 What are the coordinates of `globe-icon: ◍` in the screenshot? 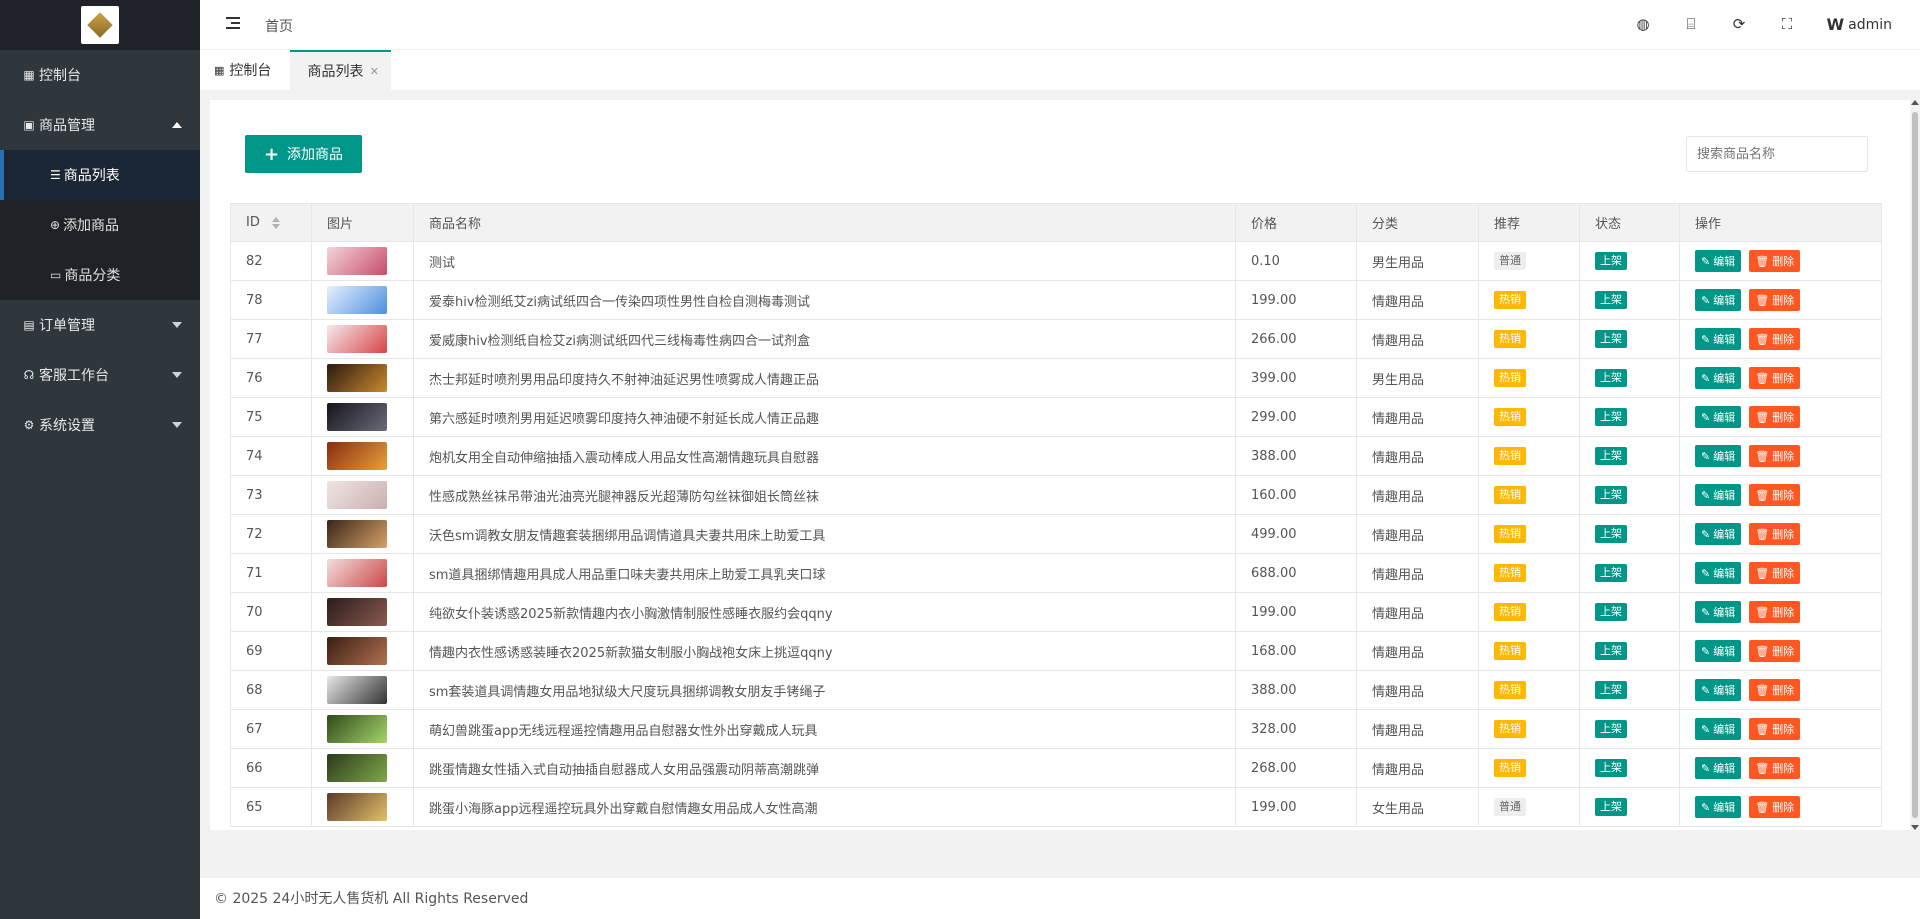 It's located at (1643, 24).